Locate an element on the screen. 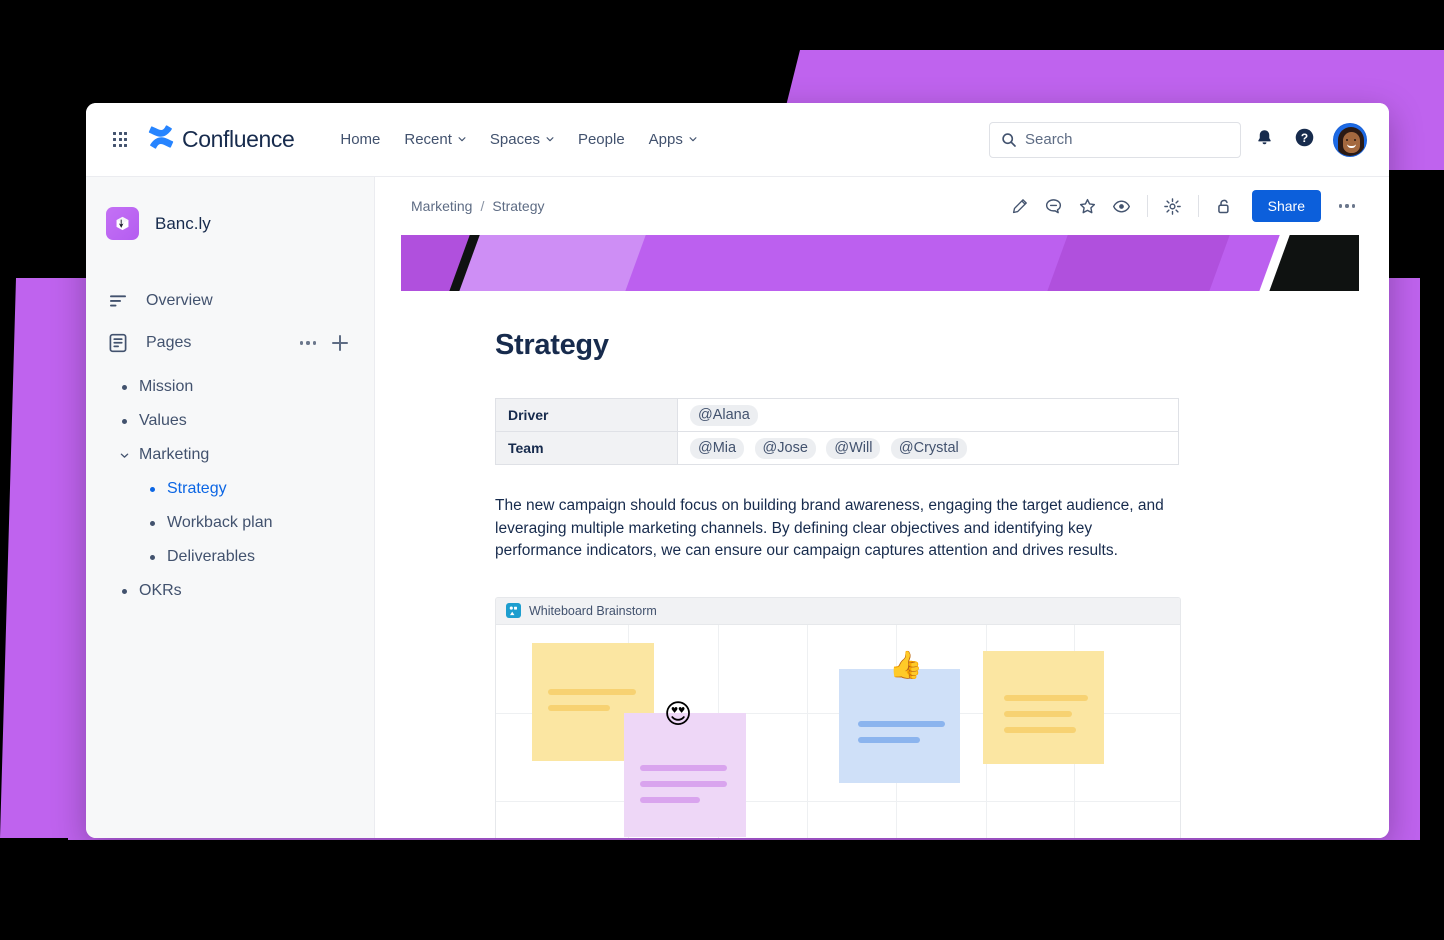  overview-icon is located at coordinates (118, 301).